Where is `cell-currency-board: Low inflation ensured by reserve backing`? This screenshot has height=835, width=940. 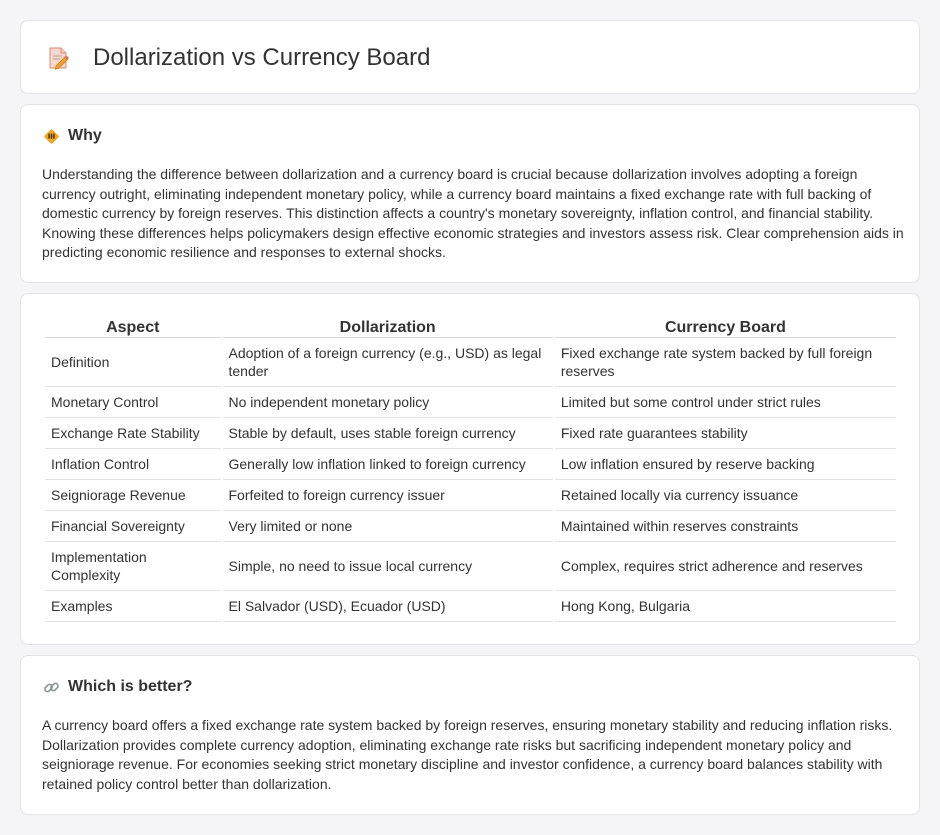
cell-currency-board: Low inflation ensured by reserve backing is located at coordinates (725, 464).